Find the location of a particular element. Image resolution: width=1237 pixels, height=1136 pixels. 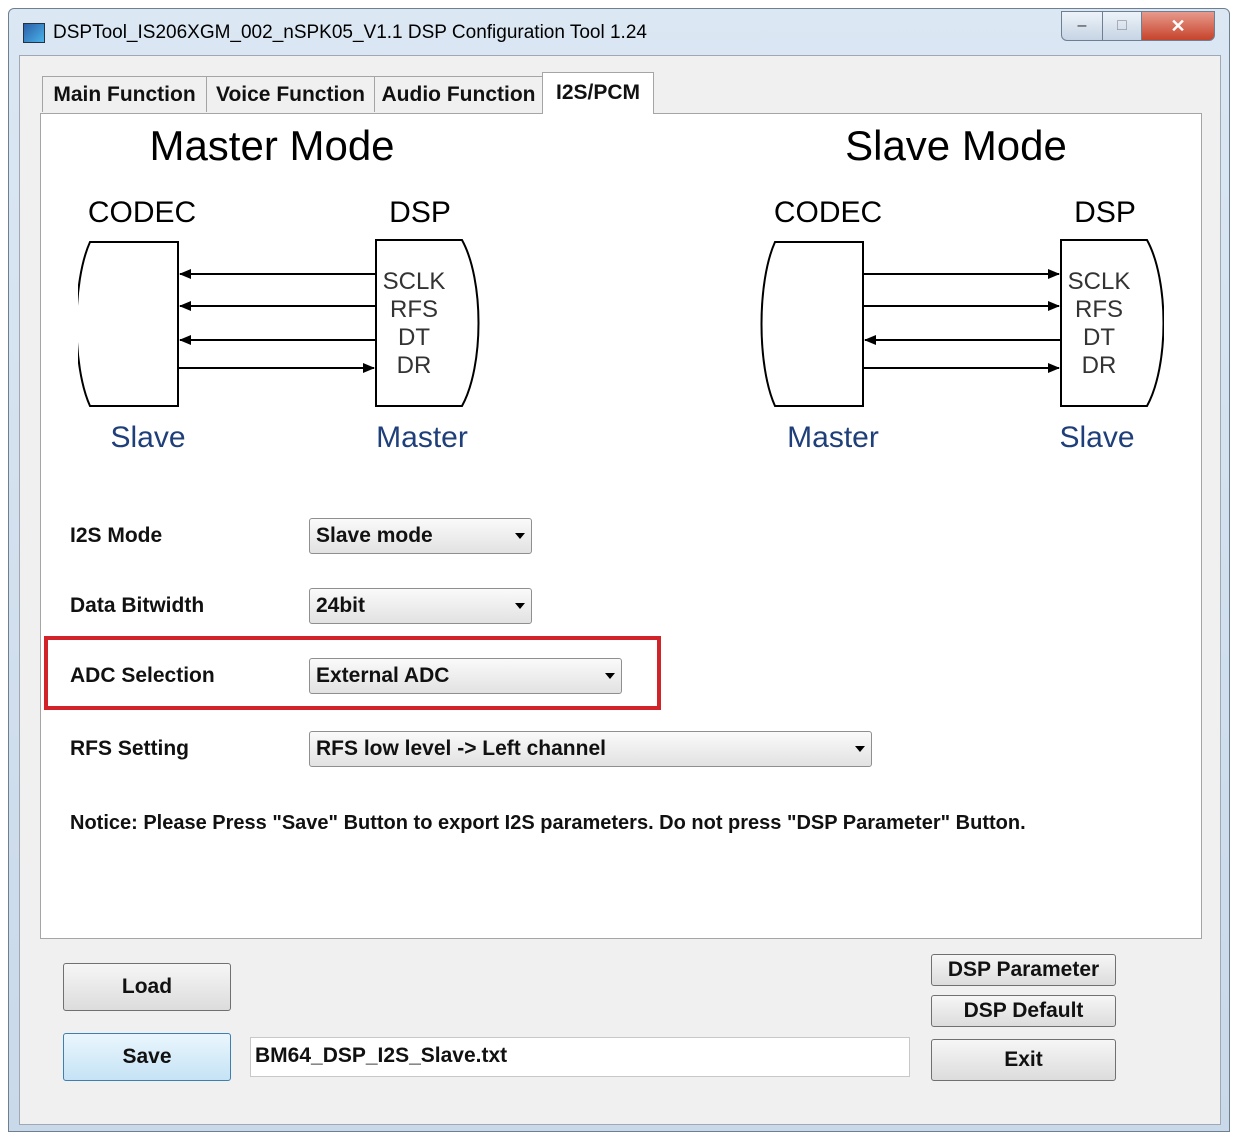

master-mode-heading: Master Mode is located at coordinates (271, 145).